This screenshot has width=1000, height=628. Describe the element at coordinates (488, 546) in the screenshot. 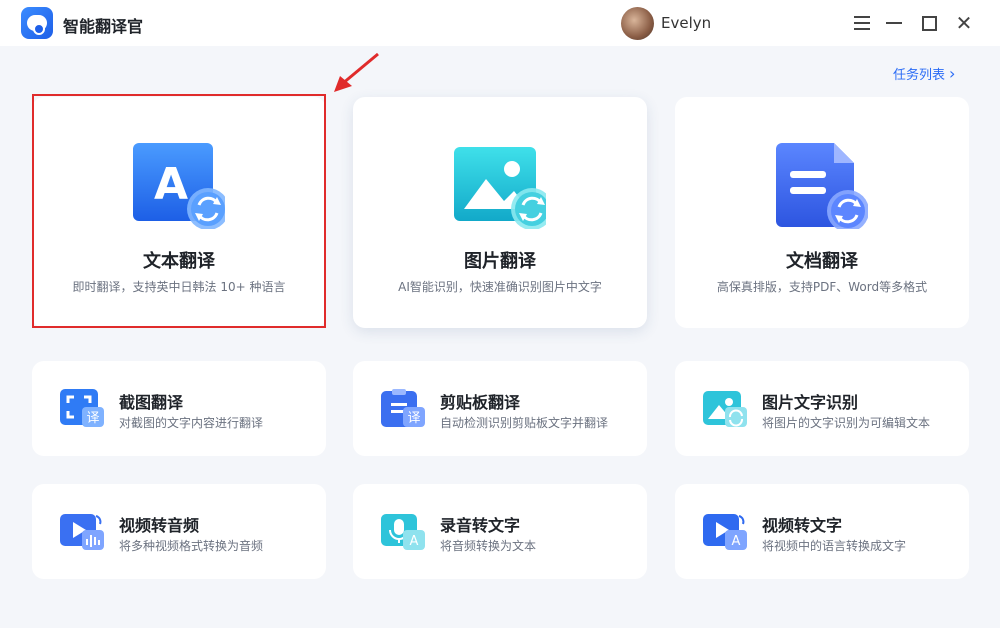

I see `card-description: 将音频转换为文本` at that location.